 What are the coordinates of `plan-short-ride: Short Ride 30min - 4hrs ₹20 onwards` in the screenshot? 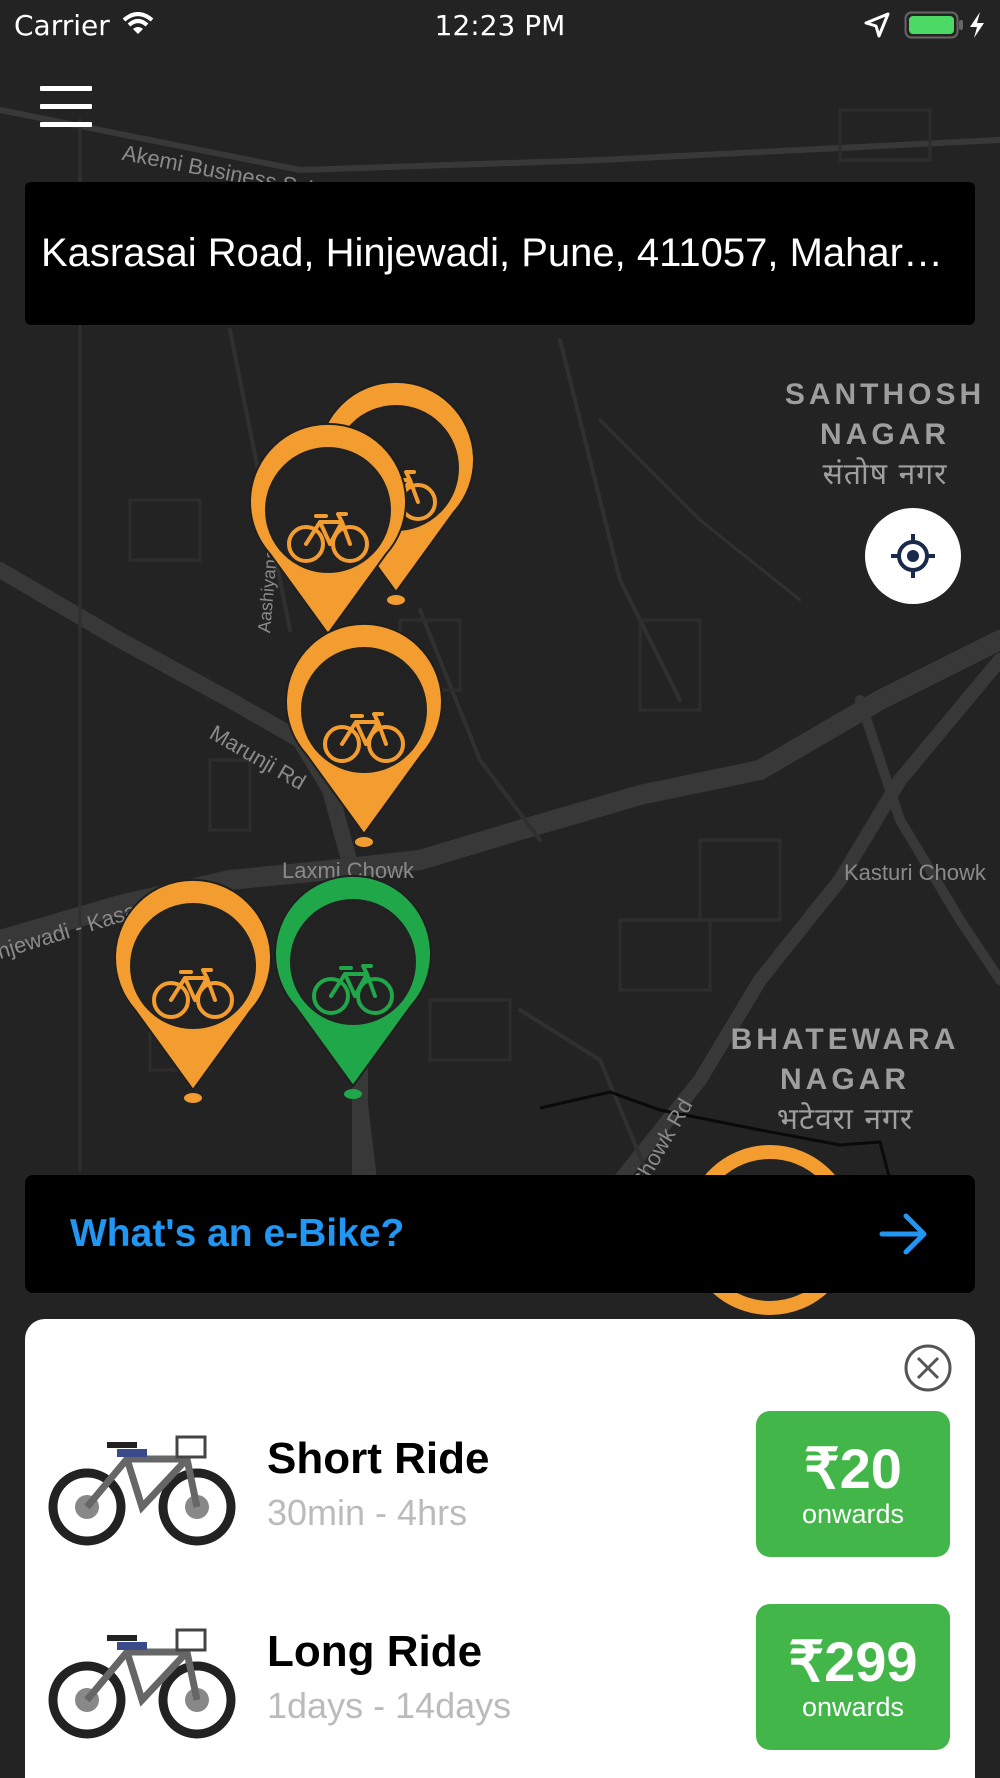 It's located at (500, 1484).